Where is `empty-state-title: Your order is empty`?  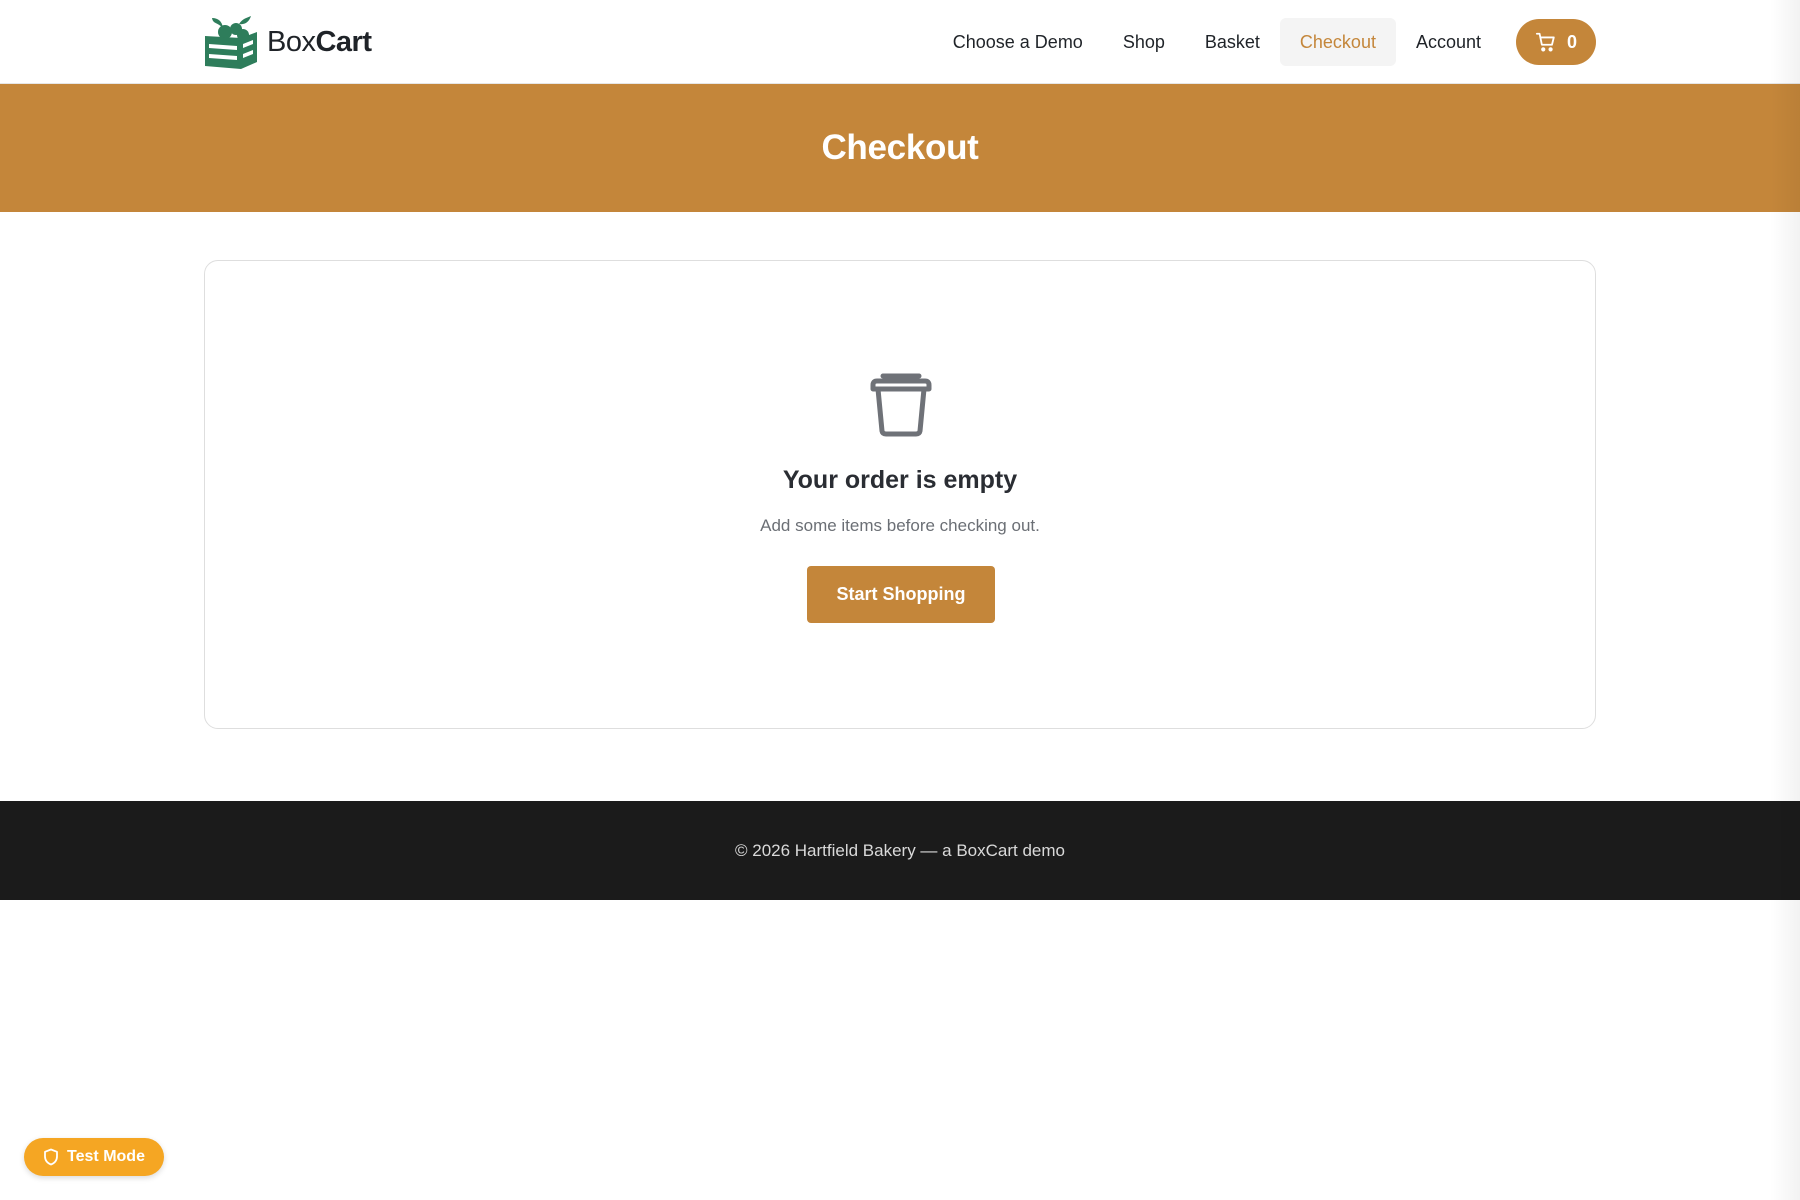
empty-state-title: Your order is empty is located at coordinates (900, 480).